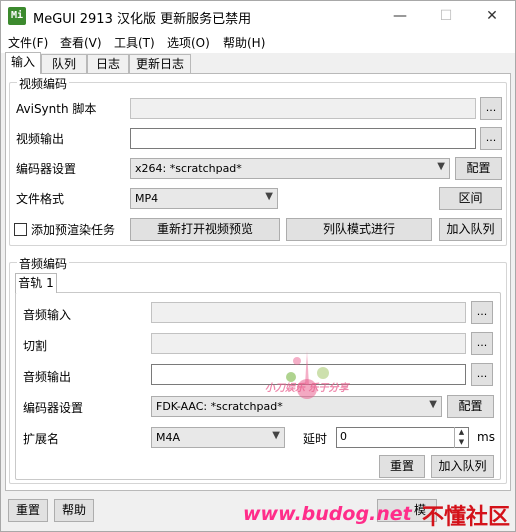 Image resolution: width=516 pixels, height=532 pixels. Describe the element at coordinates (56, 109) in the screenshot. I see `avisynth-label: AviSynth 脚本` at that location.